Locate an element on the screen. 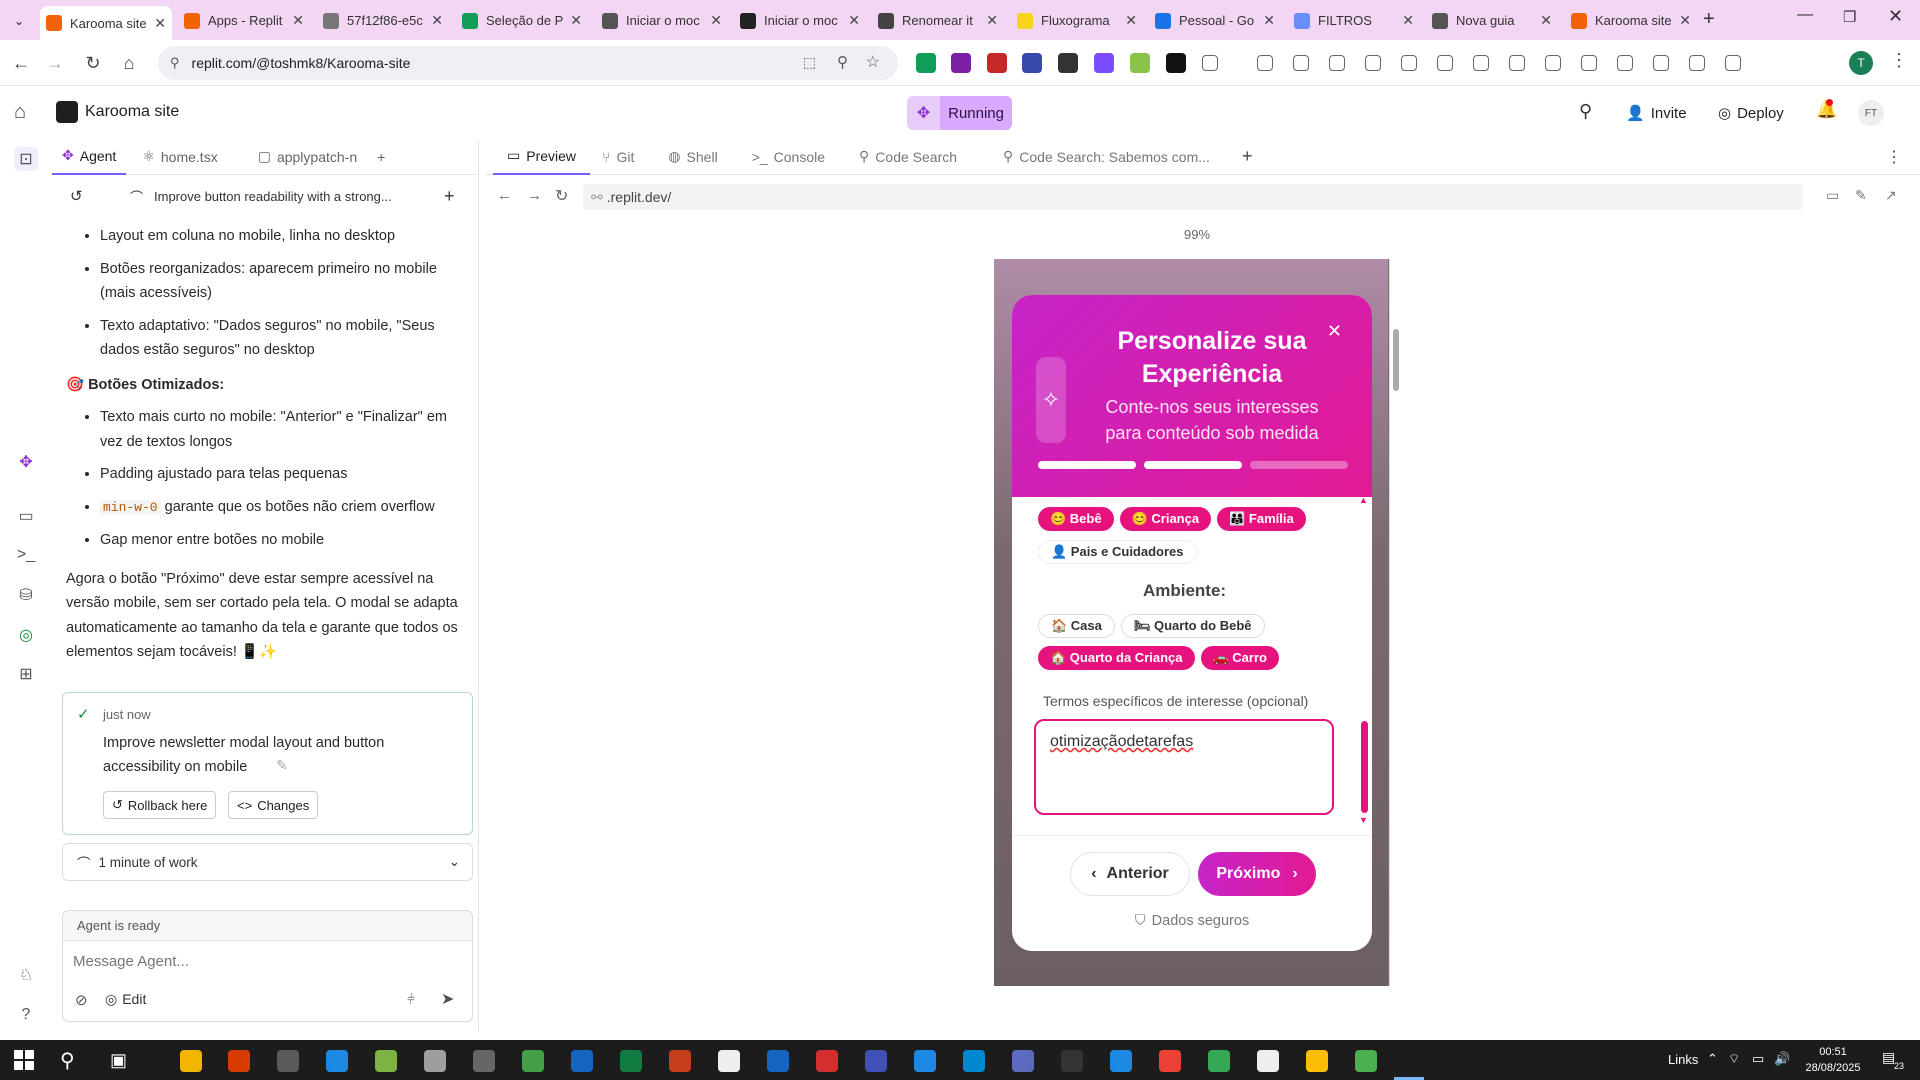 The width and height of the screenshot is (1920, 1080). install-icon: ⬚ is located at coordinates (809, 62).